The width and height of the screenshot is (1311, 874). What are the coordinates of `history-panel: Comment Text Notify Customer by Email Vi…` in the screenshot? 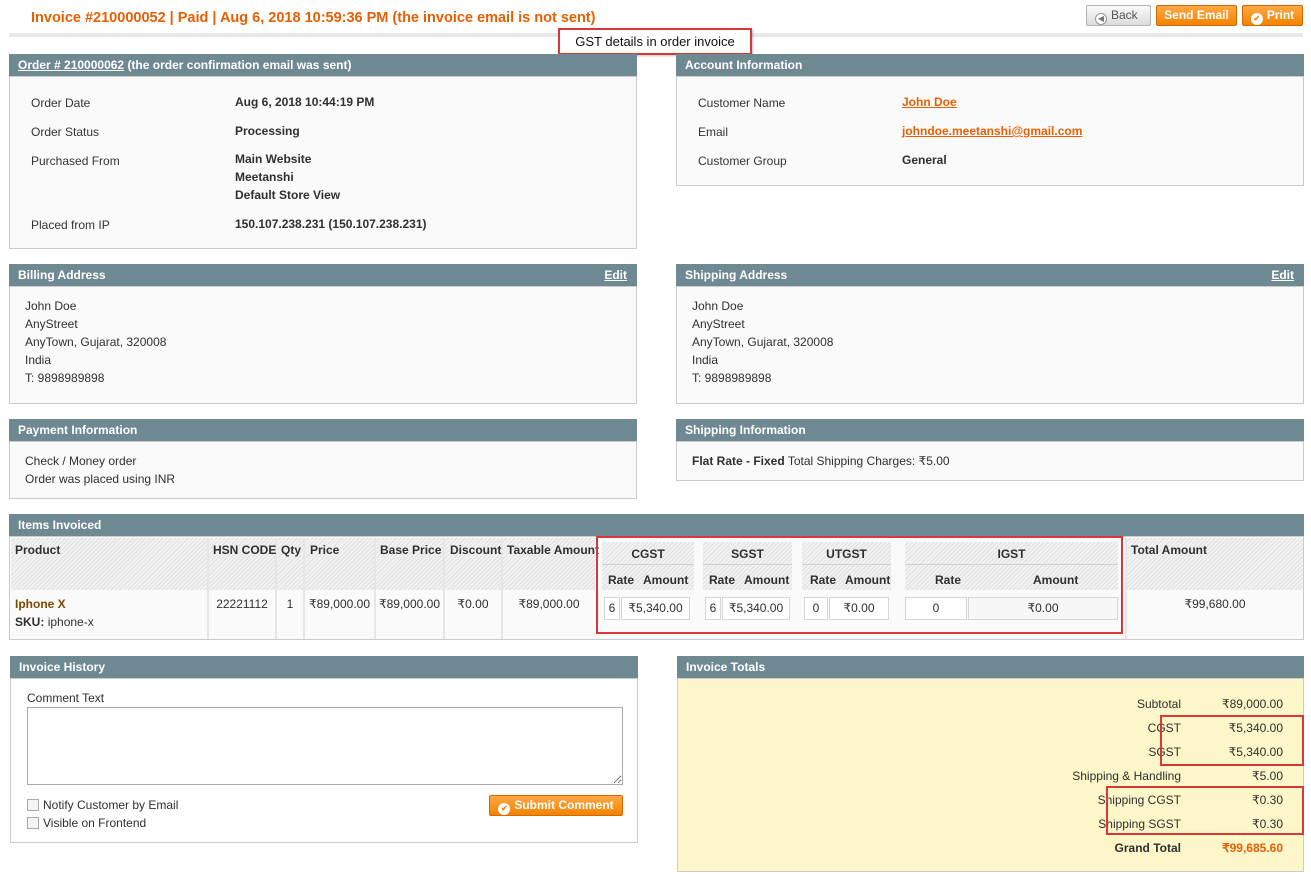 It's located at (324, 760).